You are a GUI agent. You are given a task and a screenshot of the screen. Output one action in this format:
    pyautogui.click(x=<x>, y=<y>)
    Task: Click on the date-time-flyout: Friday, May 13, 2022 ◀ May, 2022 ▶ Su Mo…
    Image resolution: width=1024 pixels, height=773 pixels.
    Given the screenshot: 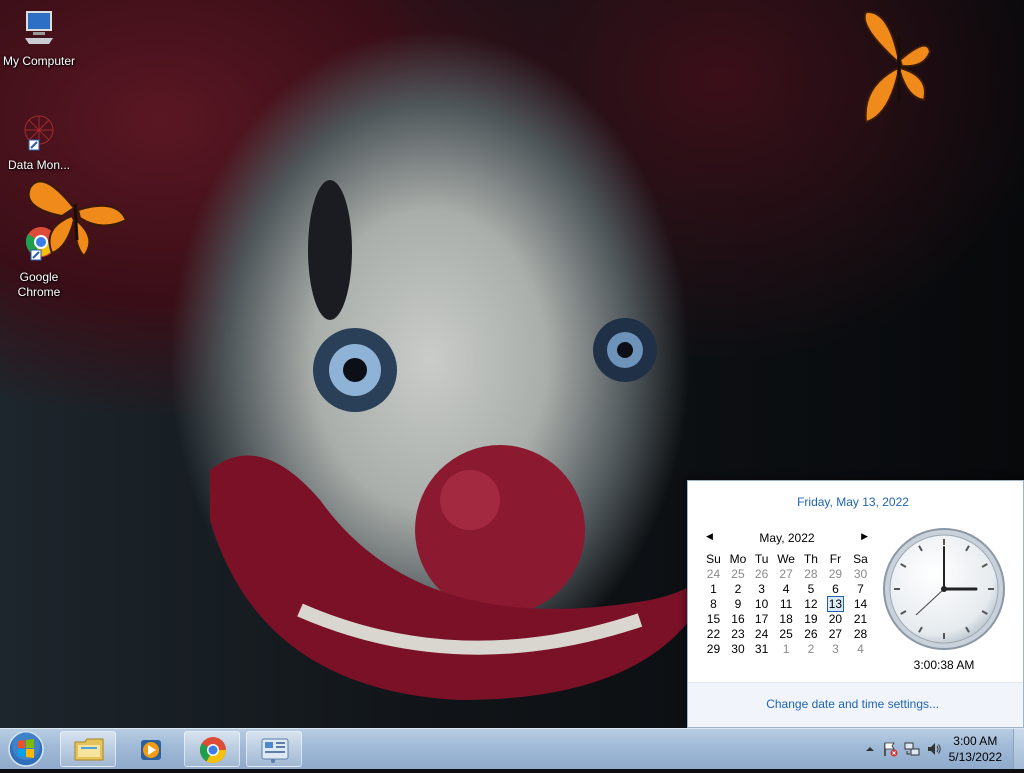 What is the action you would take?
    pyautogui.click(x=855, y=604)
    